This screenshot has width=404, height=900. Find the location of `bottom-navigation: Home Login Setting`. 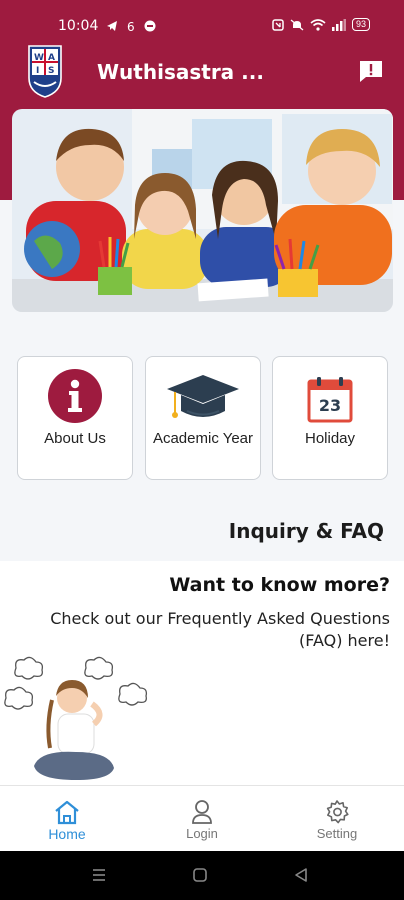

bottom-navigation: Home Login Setting is located at coordinates (202, 818).